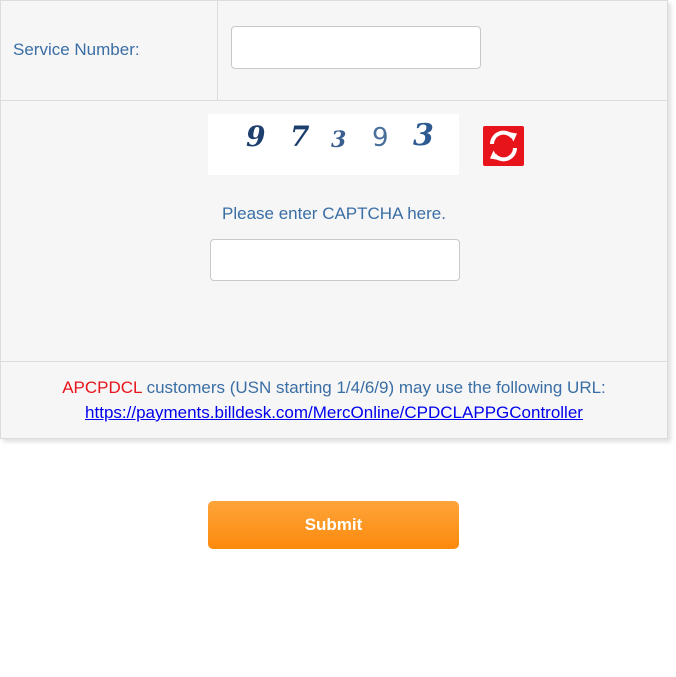 This screenshot has width=676, height=677. I want to click on service-number-label: Service Number:, so click(76, 49).